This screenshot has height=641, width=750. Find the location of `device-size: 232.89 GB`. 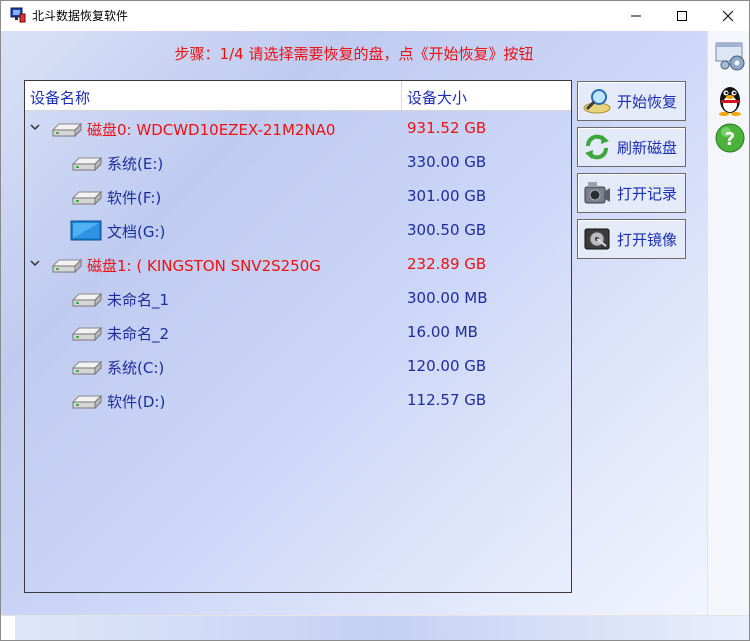

device-size: 232.89 GB is located at coordinates (447, 264).